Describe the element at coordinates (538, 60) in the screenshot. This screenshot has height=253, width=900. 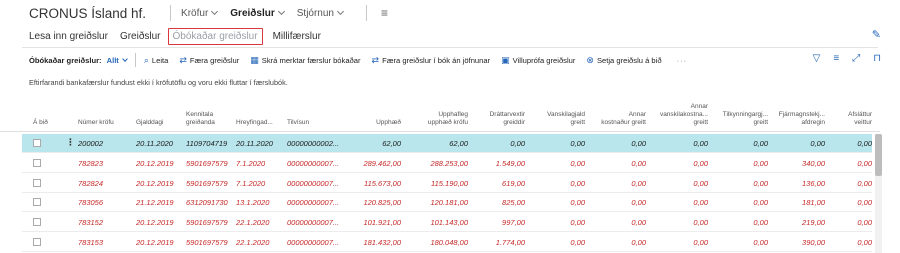
I see `test-payments-button: ▣ Villuprófa greiðslur` at that location.